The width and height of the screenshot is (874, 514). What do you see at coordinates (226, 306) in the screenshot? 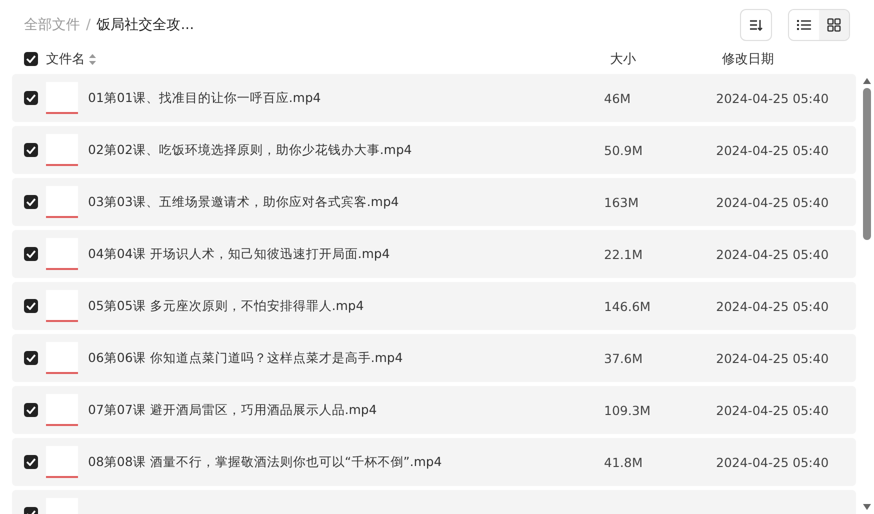
I see `file-name: 05第05课 多元座次原则，不怕安排得罪人.mp4` at bounding box center [226, 306].